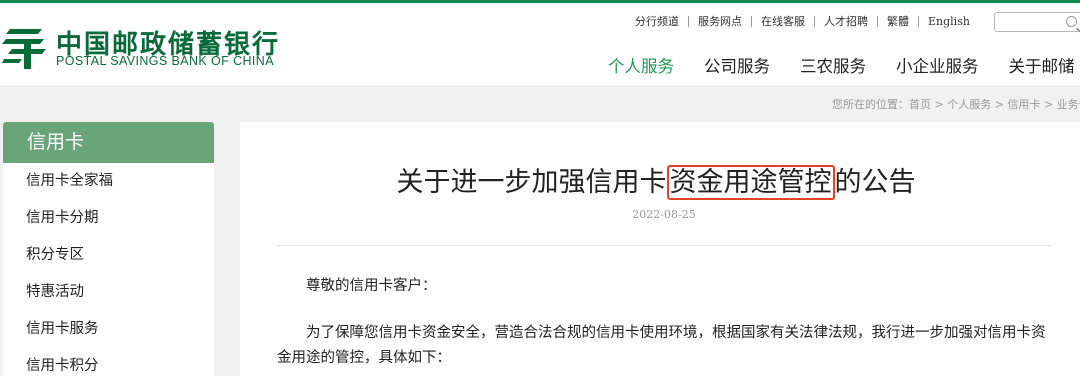 This screenshot has width=1080, height=376. Describe the element at coordinates (371, 286) in the screenshot. I see `article-greeting: 尊敬的信用卡客户：` at that location.